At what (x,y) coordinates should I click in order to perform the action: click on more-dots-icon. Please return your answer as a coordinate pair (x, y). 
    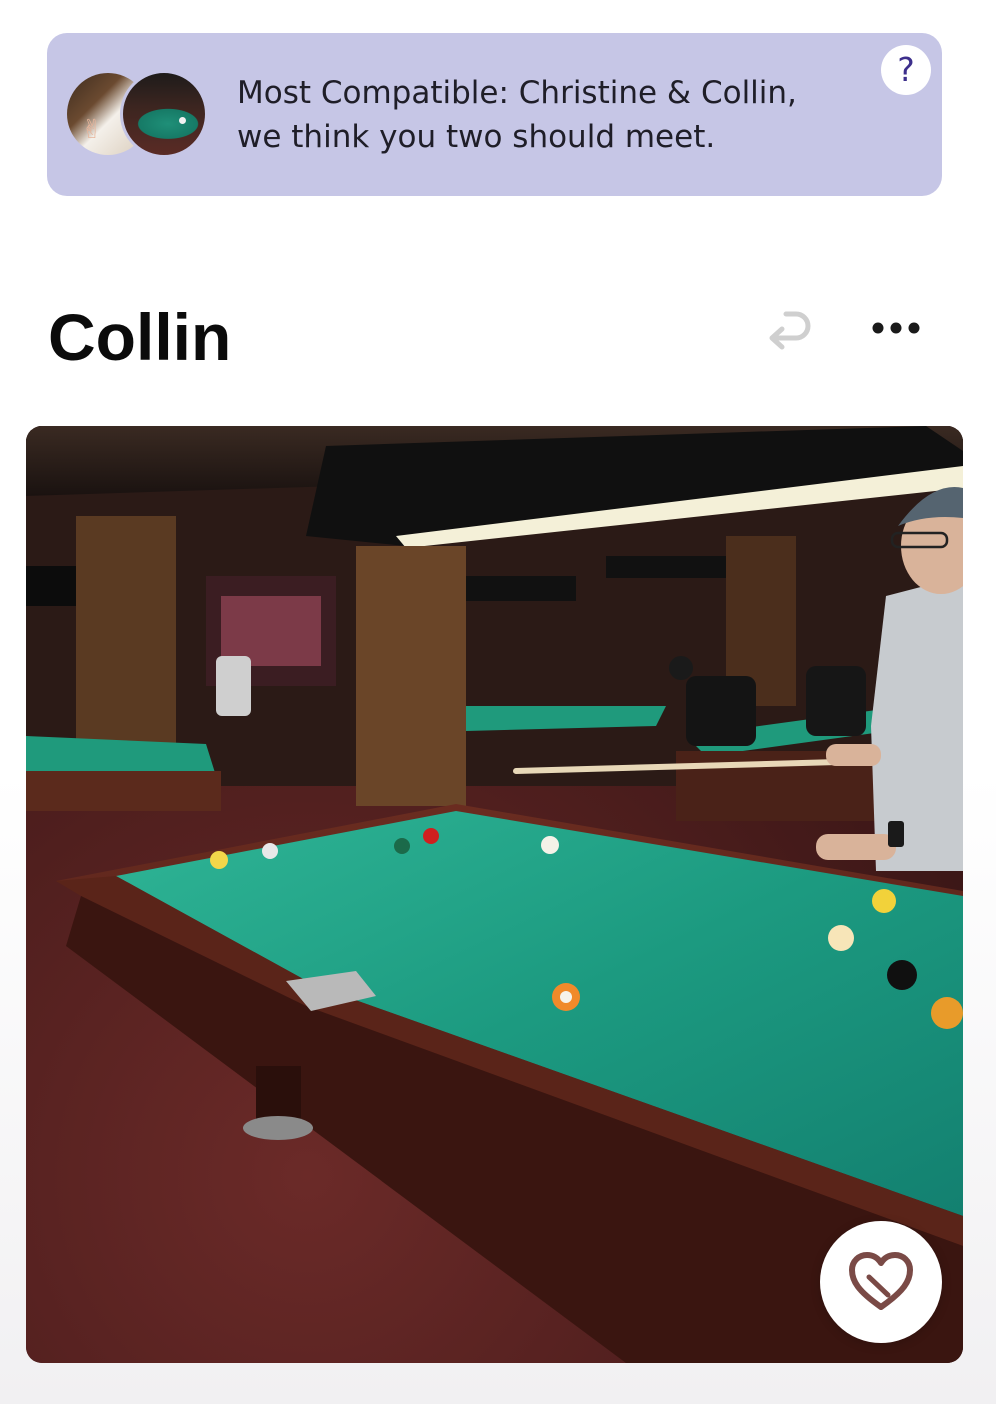
    Looking at the image, I should click on (896, 328).